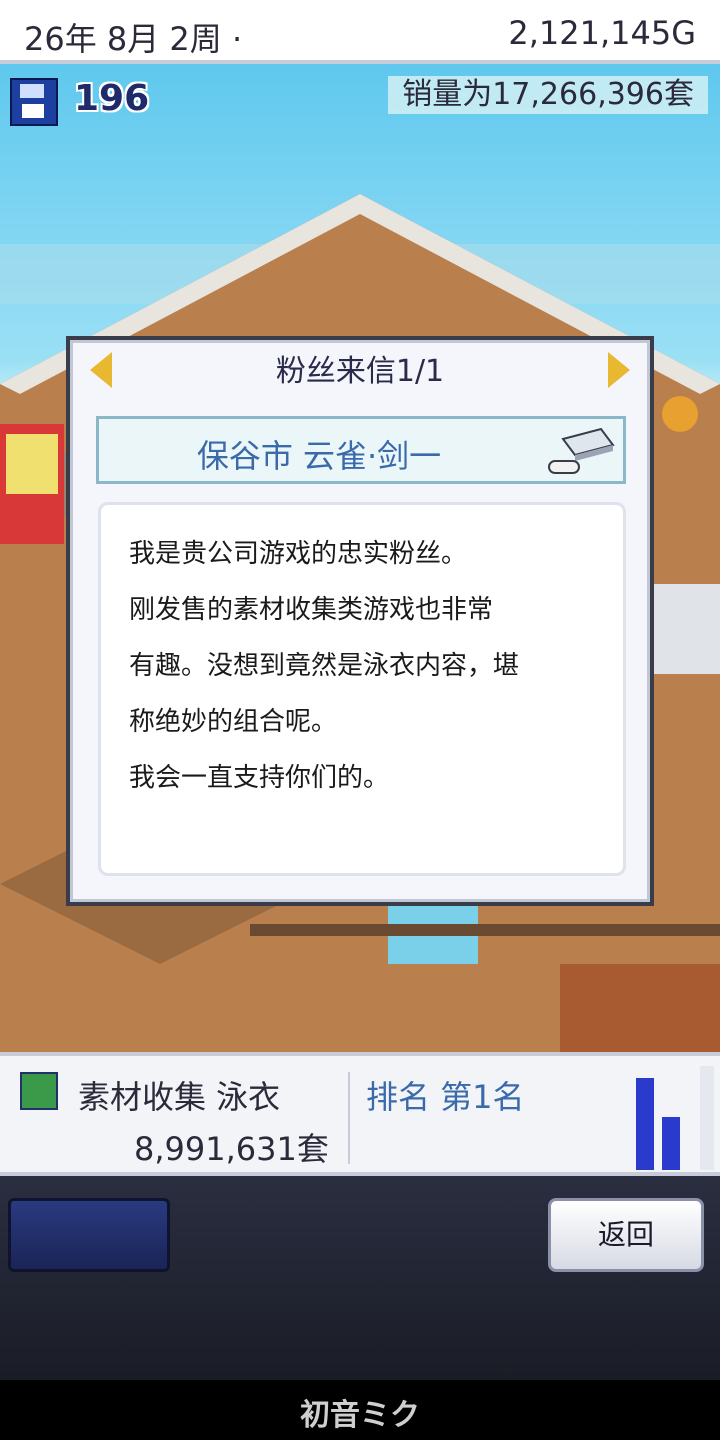 The width and height of the screenshot is (720, 1440). What do you see at coordinates (349, 1118) in the screenshot?
I see `divider` at bounding box center [349, 1118].